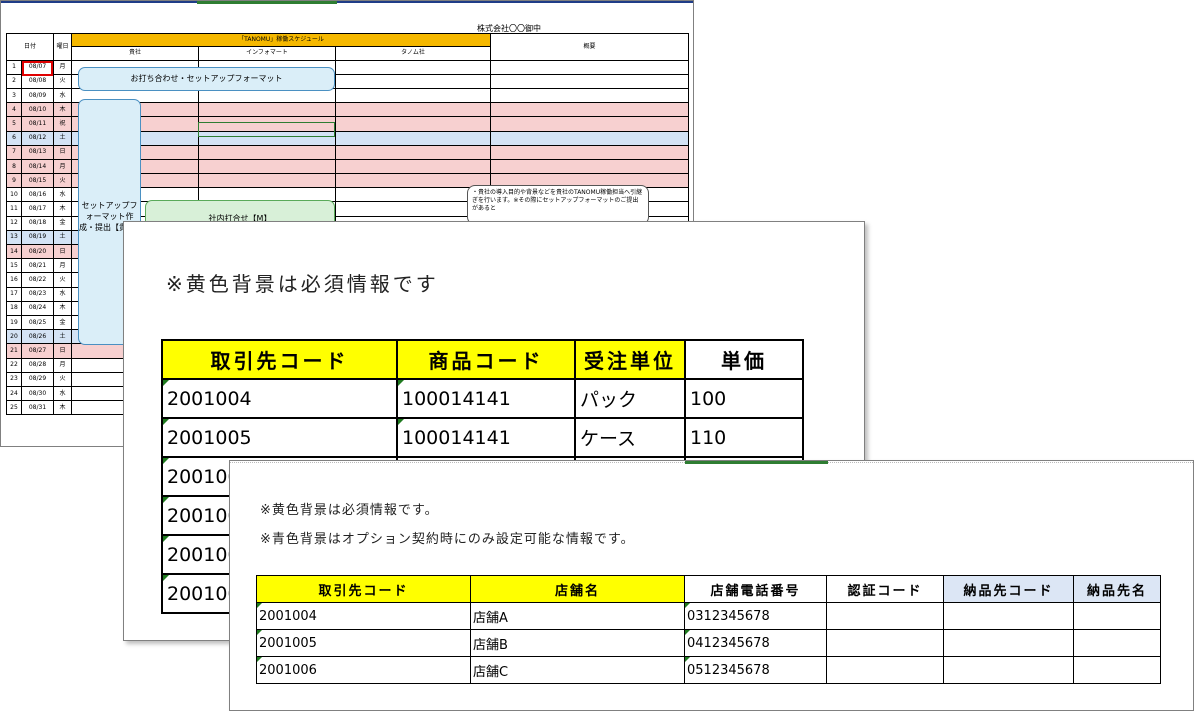  I want to click on row-number: 12, so click(14, 223).